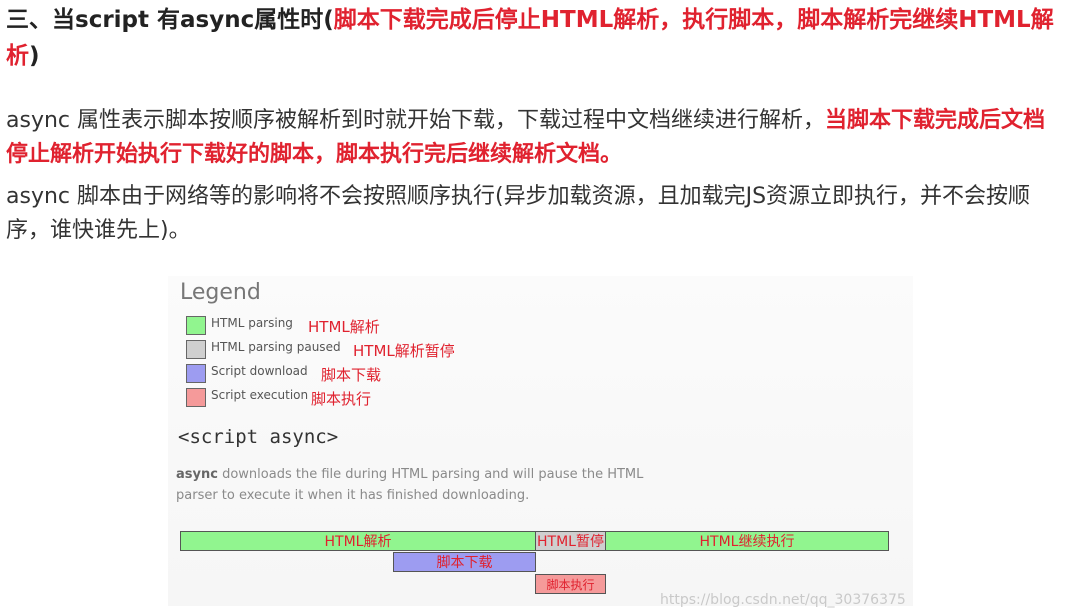  Describe the element at coordinates (258, 437) in the screenshot. I see `code-title: <script async>` at that location.